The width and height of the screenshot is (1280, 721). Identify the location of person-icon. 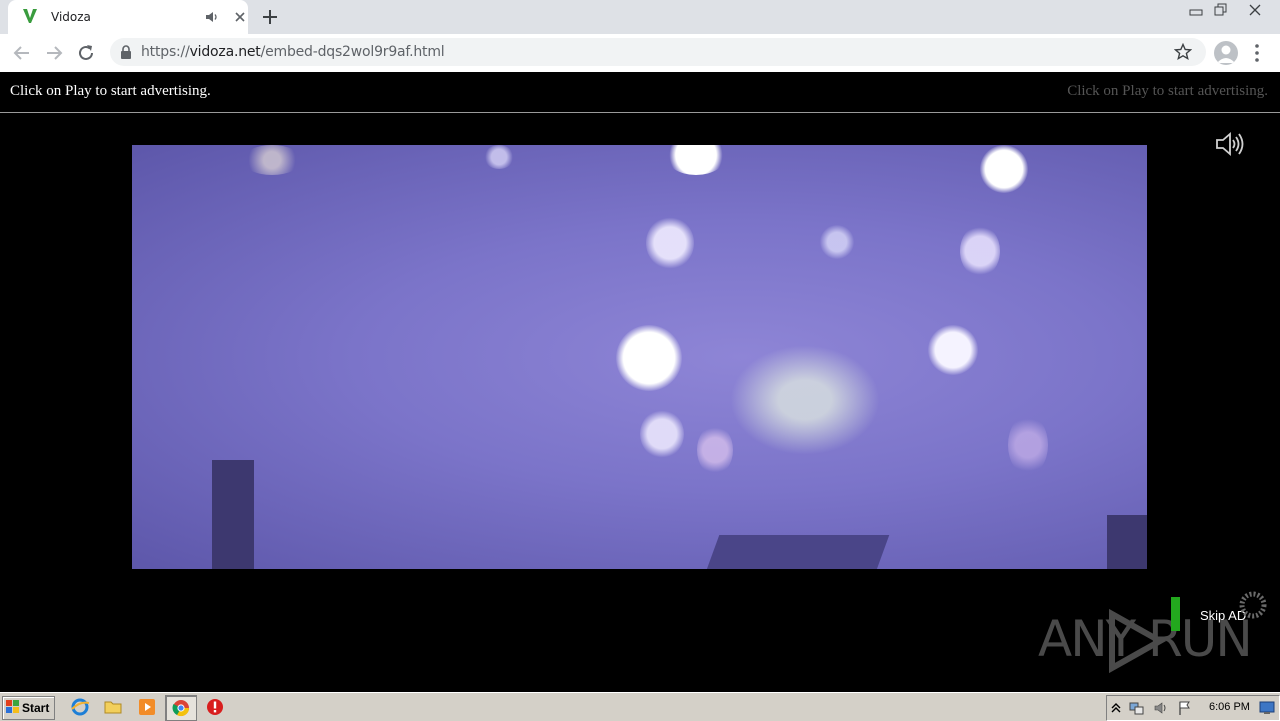
(1226, 54).